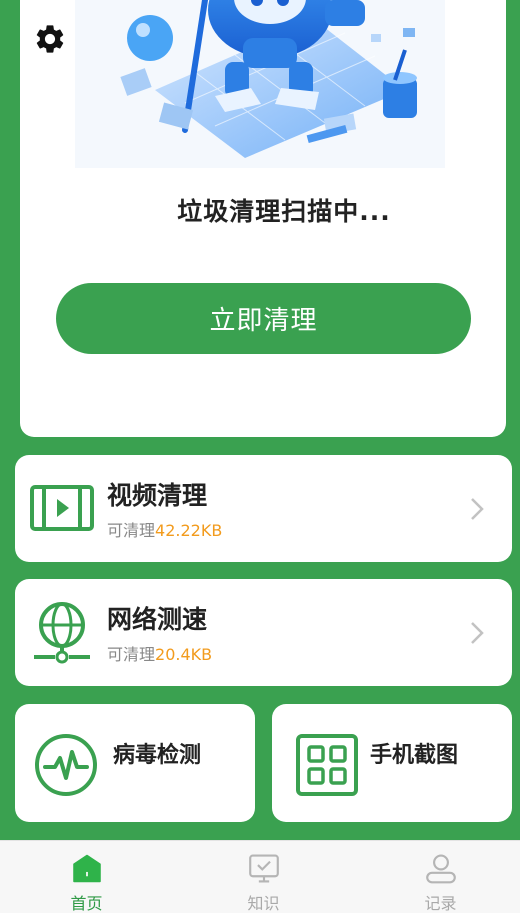 The height and width of the screenshot is (913, 520). What do you see at coordinates (189, 530) in the screenshot?
I see `cleanable-amount: 42.22KB` at bounding box center [189, 530].